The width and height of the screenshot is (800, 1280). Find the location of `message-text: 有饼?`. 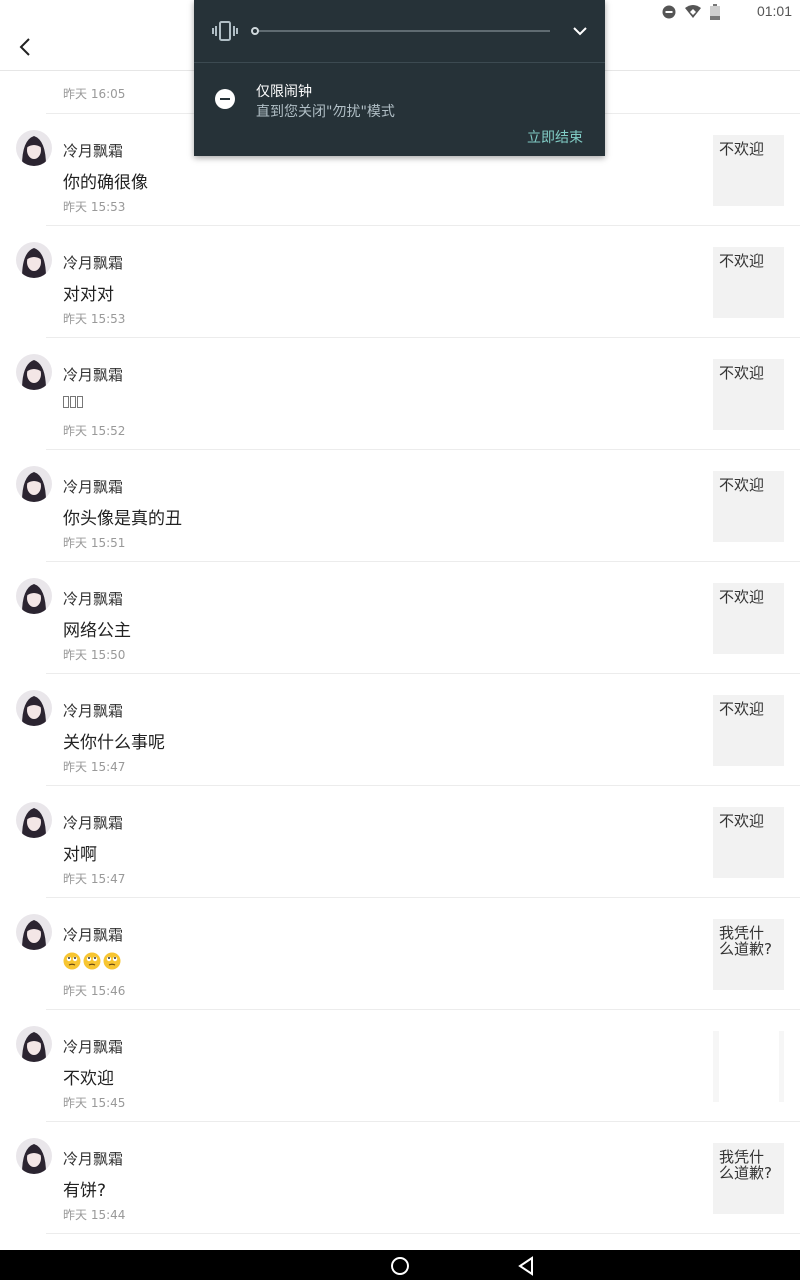

message-text: 有饼? is located at coordinates (85, 1191).